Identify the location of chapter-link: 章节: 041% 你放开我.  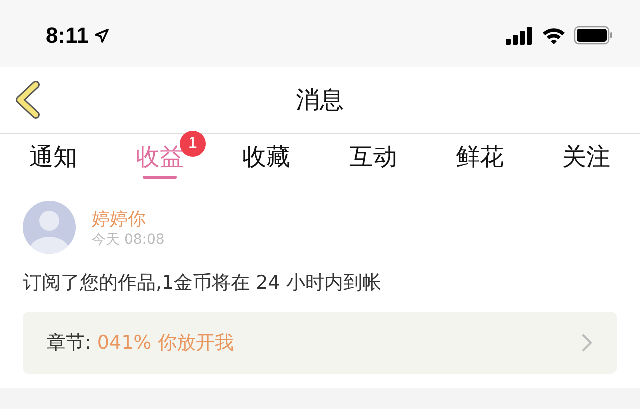
(320, 343).